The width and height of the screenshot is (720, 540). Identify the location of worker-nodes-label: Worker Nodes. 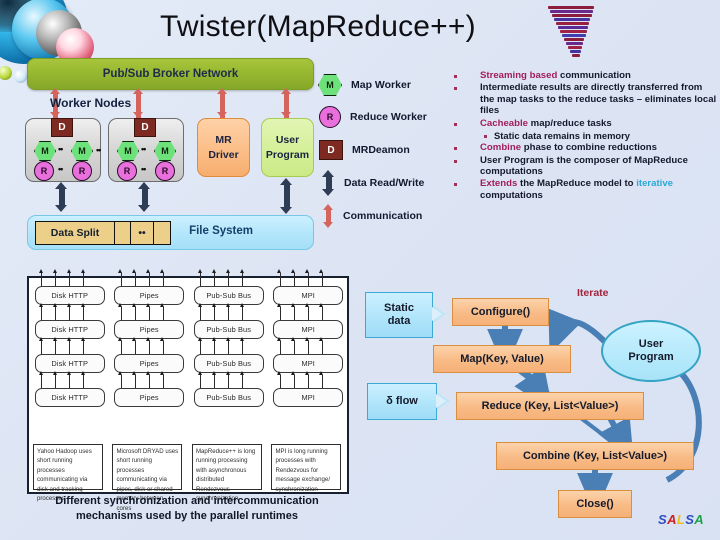
(91, 103).